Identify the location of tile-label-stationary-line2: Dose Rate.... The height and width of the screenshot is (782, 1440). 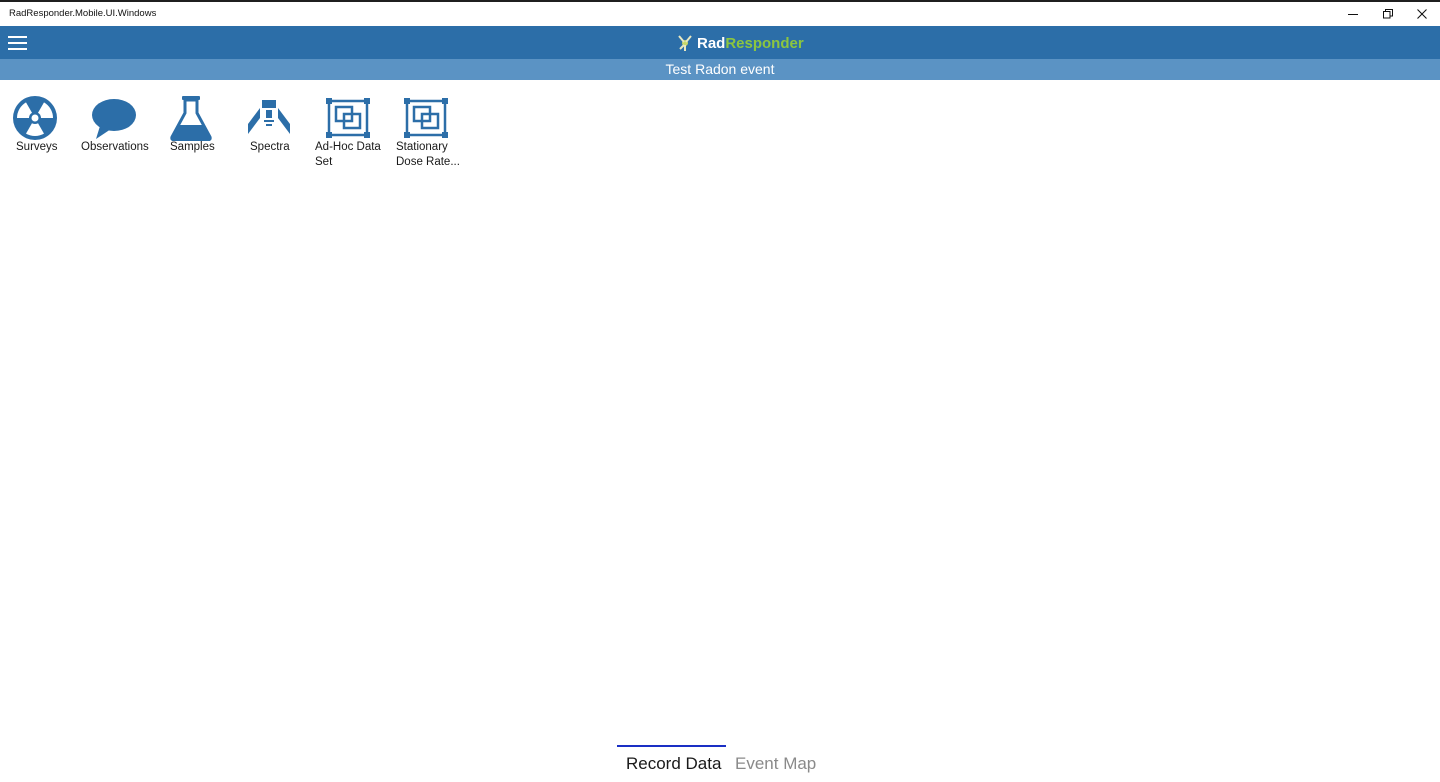
(428, 162).